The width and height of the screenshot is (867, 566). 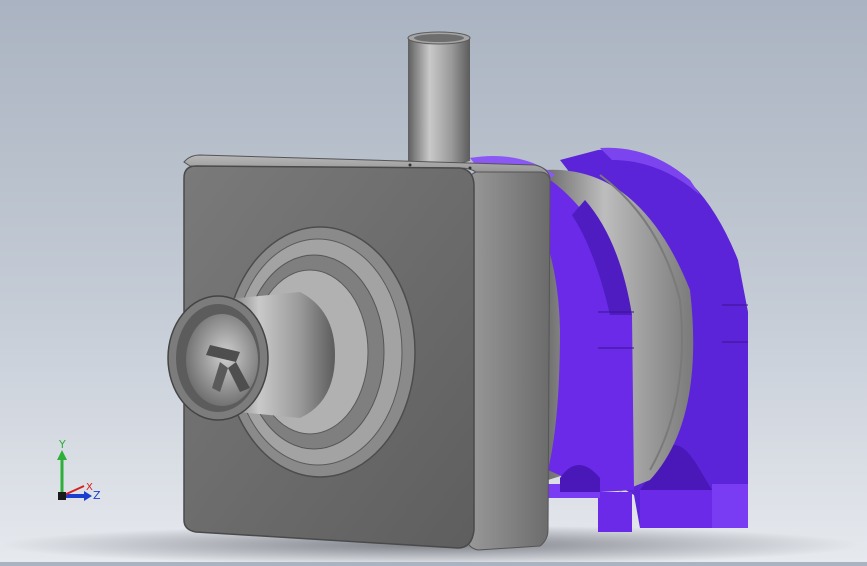 I want to click on z-axis-label: Z, so click(x=97, y=495).